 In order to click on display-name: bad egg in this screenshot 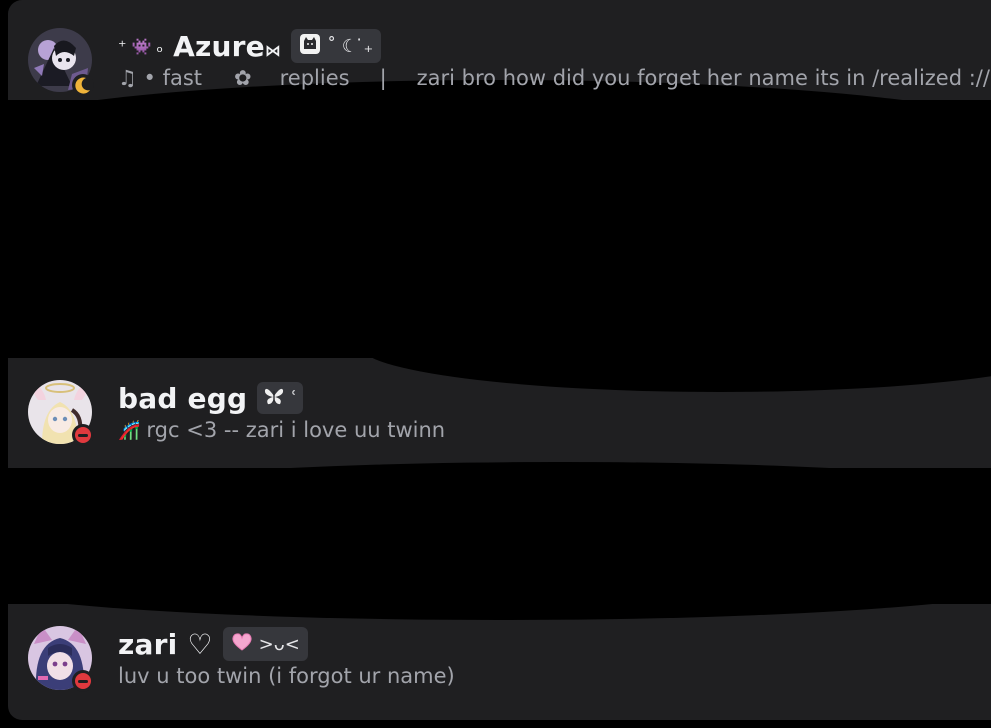, I will do `click(182, 398)`.